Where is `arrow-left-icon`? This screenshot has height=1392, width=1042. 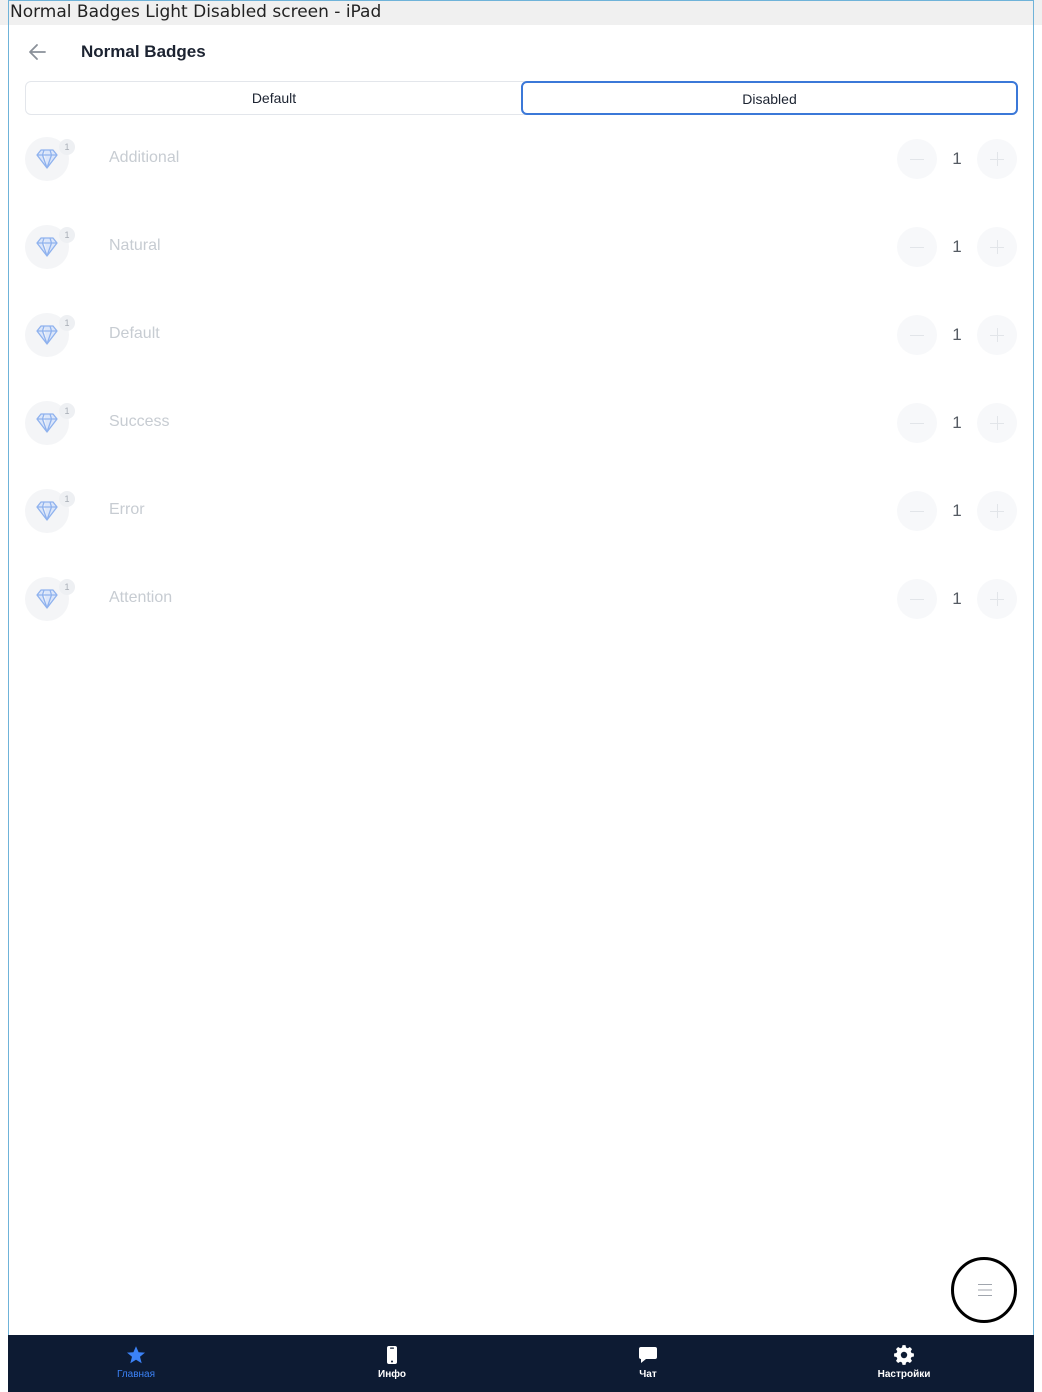 arrow-left-icon is located at coordinates (37, 52).